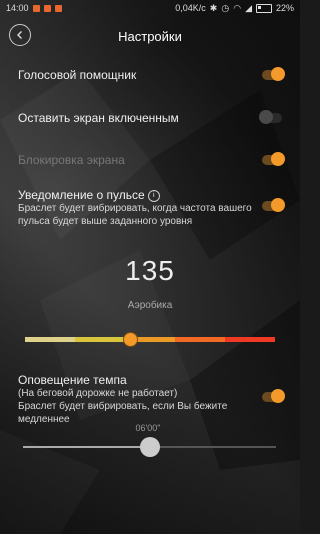 This screenshot has height=534, width=320. I want to click on pulse-threshold-value: 135, so click(150, 270).